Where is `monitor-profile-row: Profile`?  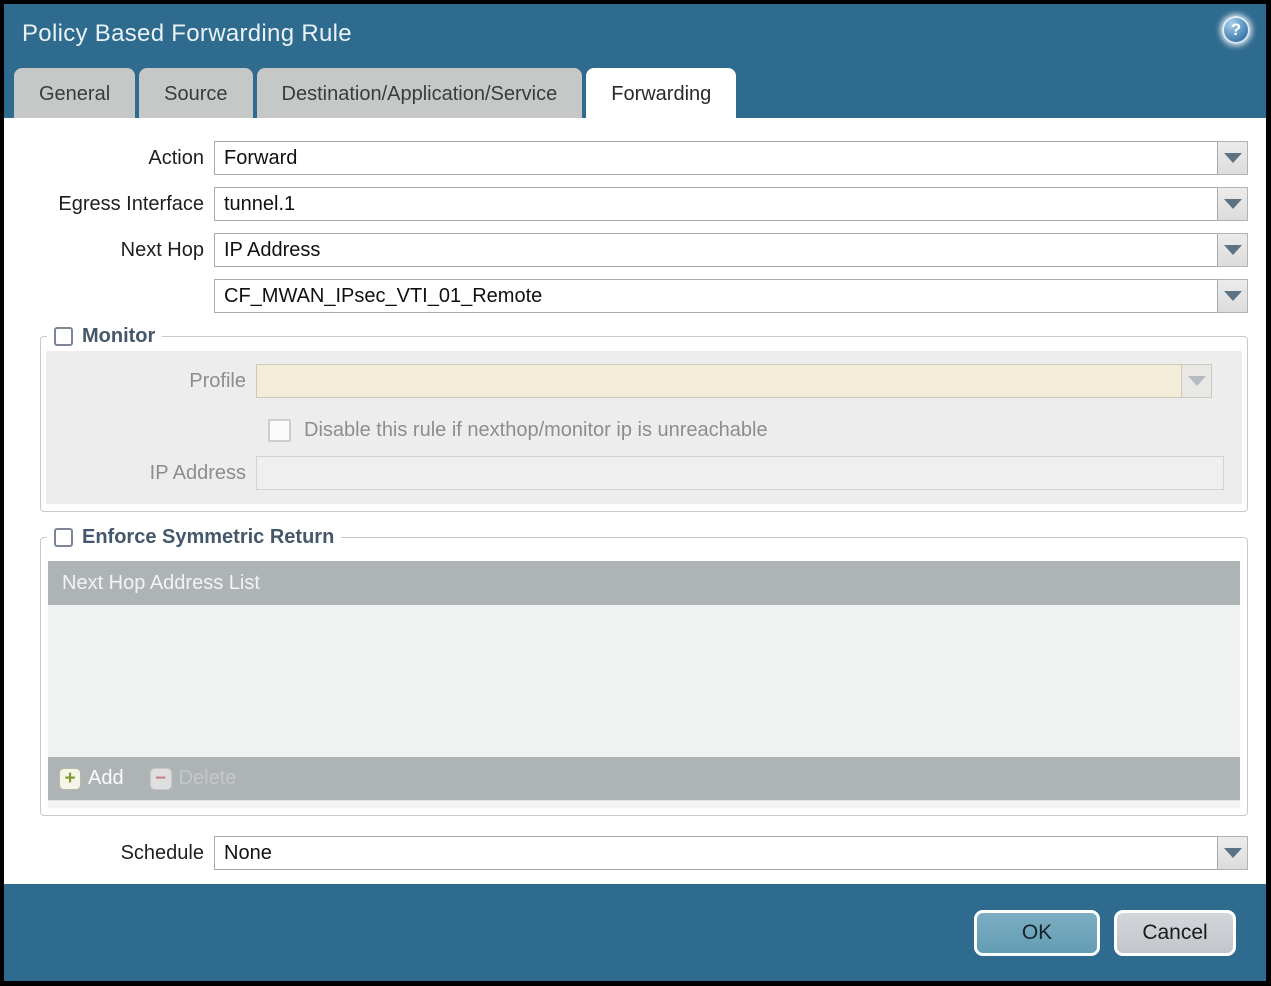 monitor-profile-row: Profile is located at coordinates (644, 381).